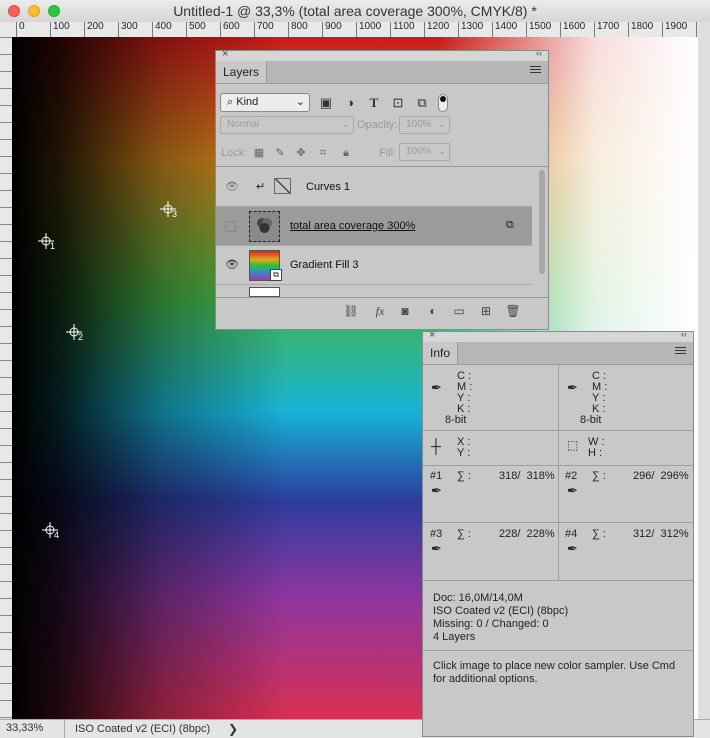 This screenshot has width=710, height=738. I want to click on delete-layer-icon: 🗑︎, so click(513, 311).